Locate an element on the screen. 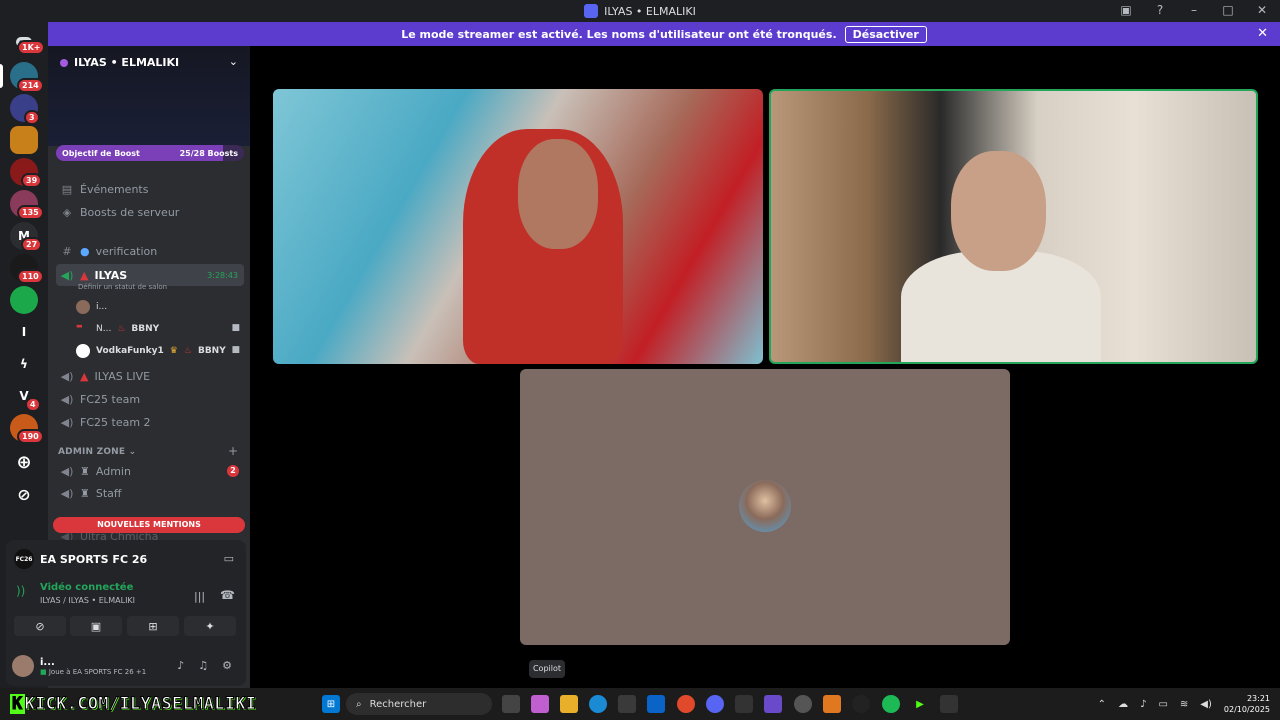 Image resolution: width=1280 pixels, height=720 pixels. channel-server-boosts: ◈ Boosts de serveur is located at coordinates (150, 212).